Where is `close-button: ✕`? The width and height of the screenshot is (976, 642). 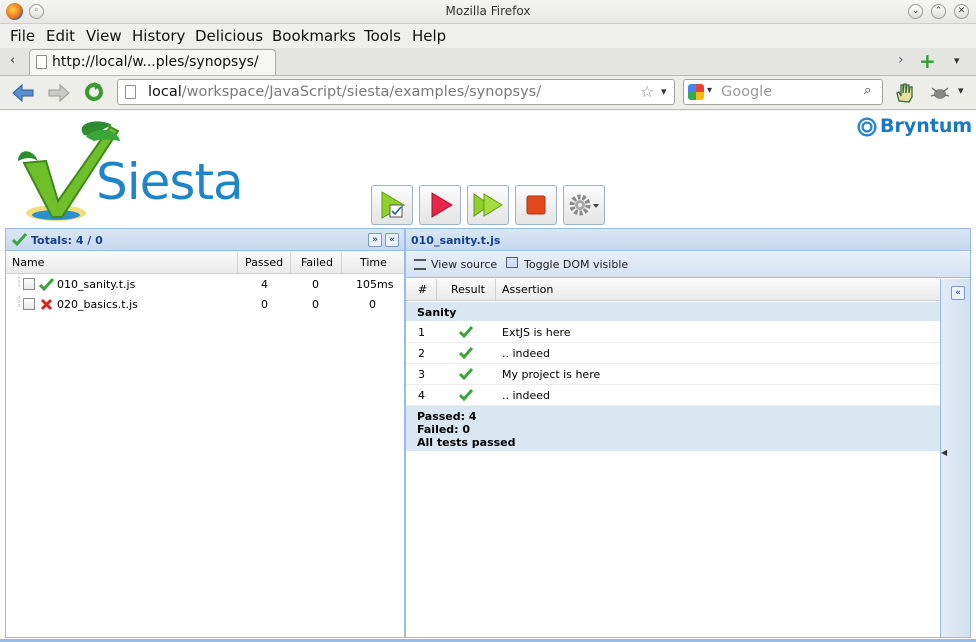 close-button: ✕ is located at coordinates (961, 11).